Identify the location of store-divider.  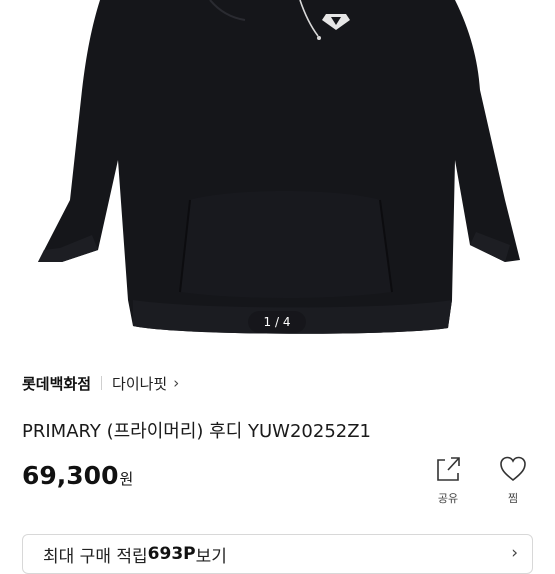
(102, 383).